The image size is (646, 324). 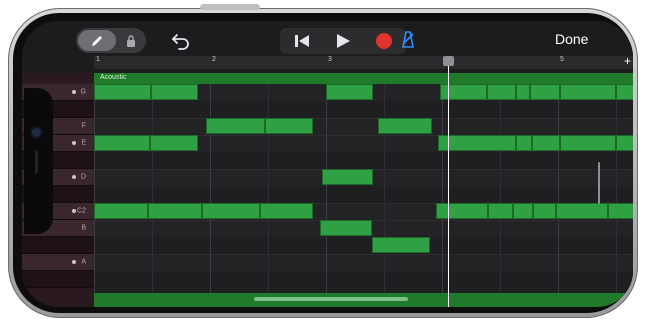 What do you see at coordinates (83, 262) in the screenshot?
I see `key-label: A` at bounding box center [83, 262].